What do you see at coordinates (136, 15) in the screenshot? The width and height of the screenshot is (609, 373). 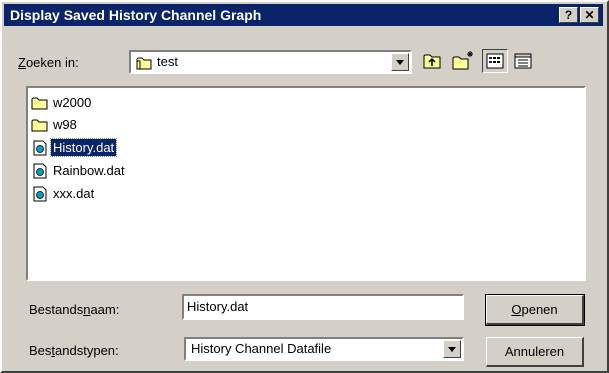 I see `window-title: Display Saved History Channel Graph` at bounding box center [136, 15].